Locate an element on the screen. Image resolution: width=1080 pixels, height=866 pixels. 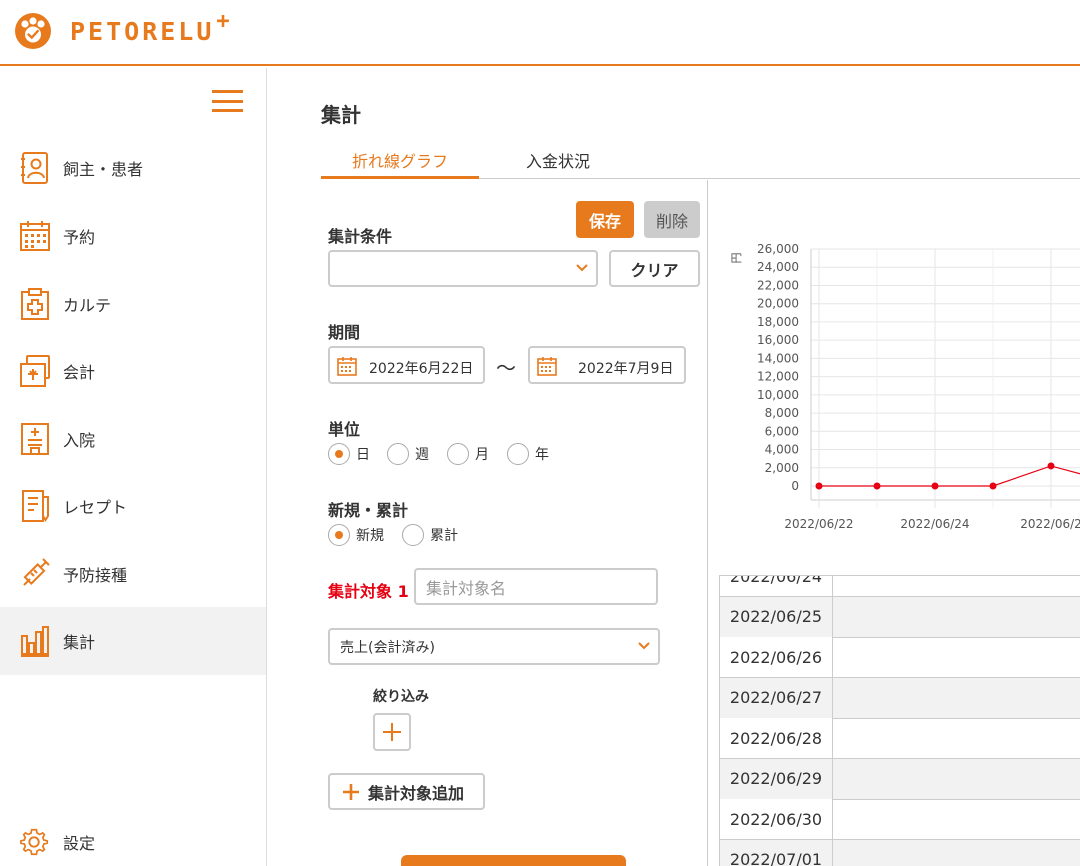
sidebar-item-label: 予防接種 is located at coordinates (95, 575).